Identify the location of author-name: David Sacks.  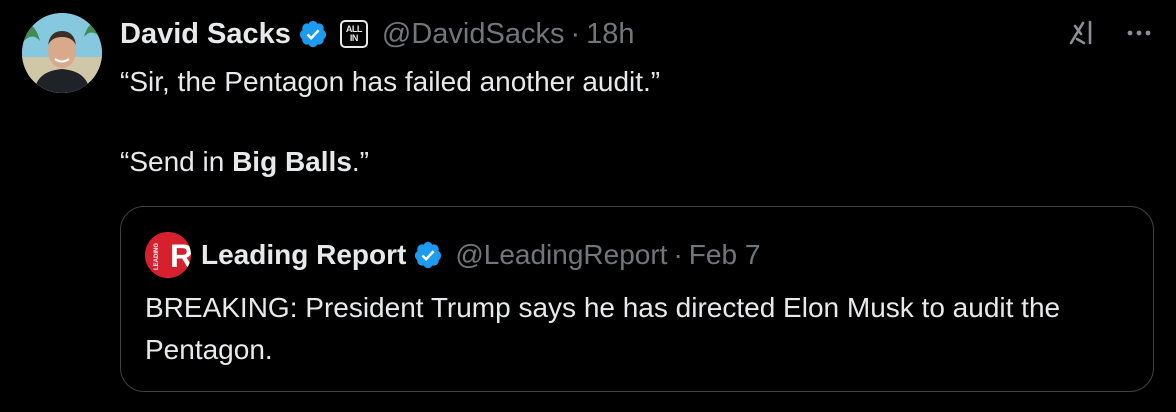
(205, 34).